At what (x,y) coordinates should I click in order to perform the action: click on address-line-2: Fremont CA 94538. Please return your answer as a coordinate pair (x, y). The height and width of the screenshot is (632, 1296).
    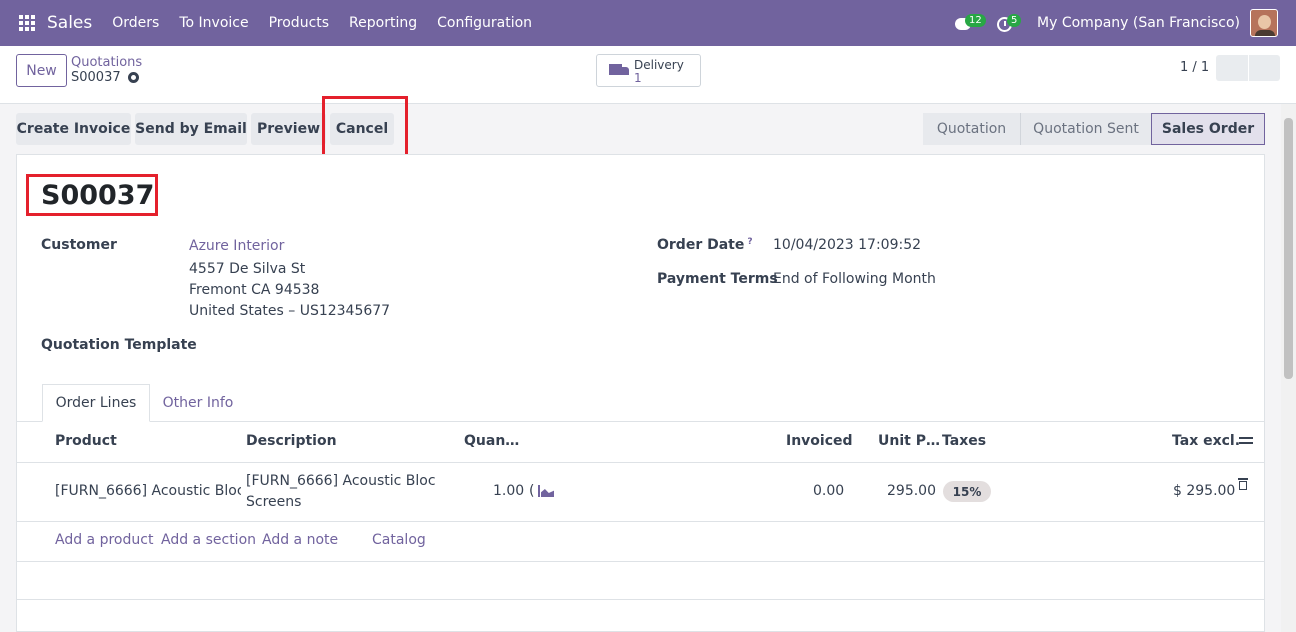
    Looking at the image, I should click on (254, 290).